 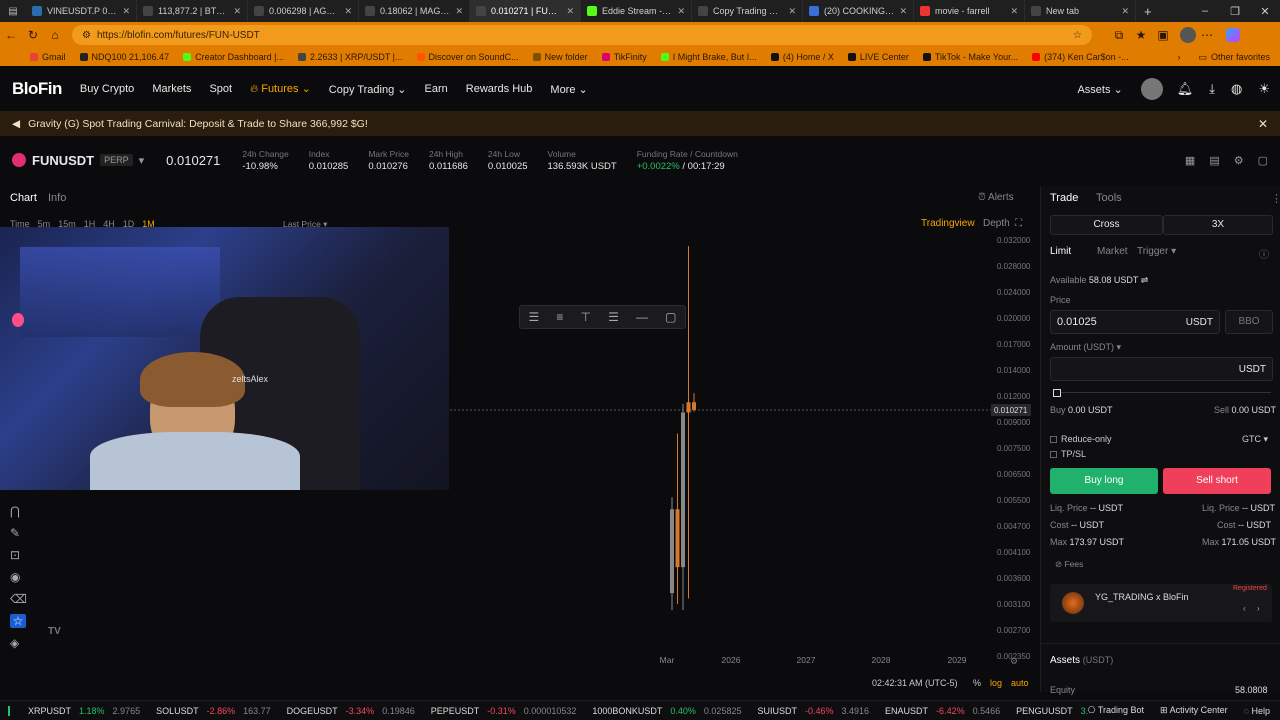 What do you see at coordinates (525, 11) in the screenshot?
I see `browser-tab: 0.010271 | FUN/US ✕` at bounding box center [525, 11].